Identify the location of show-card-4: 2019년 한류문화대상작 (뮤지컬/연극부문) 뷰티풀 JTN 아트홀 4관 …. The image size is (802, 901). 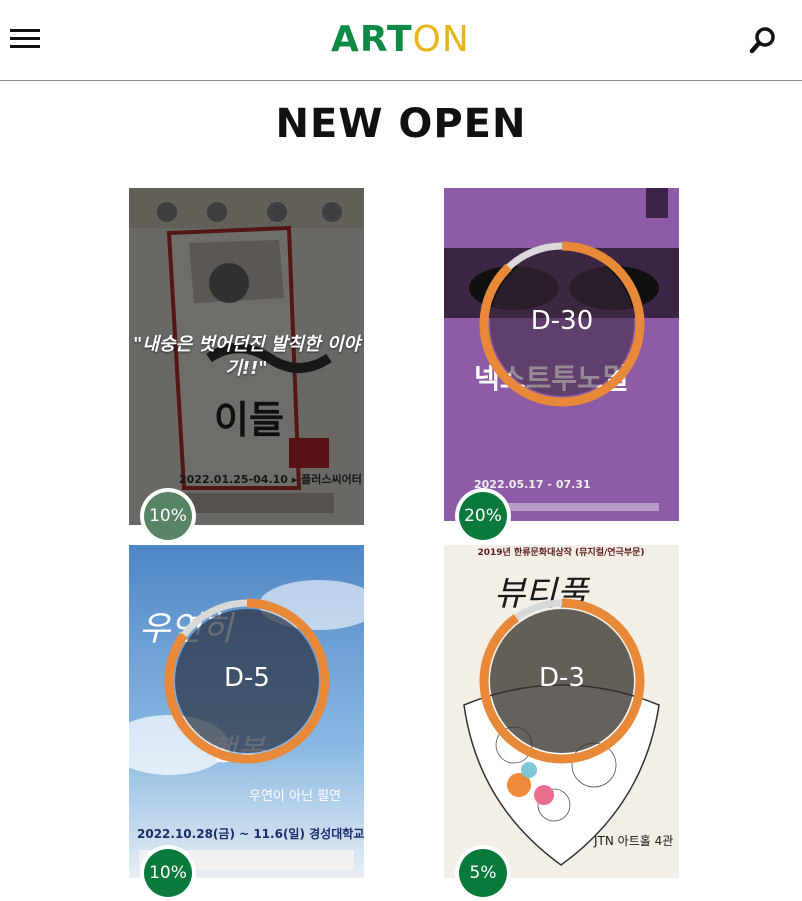
(561, 723).